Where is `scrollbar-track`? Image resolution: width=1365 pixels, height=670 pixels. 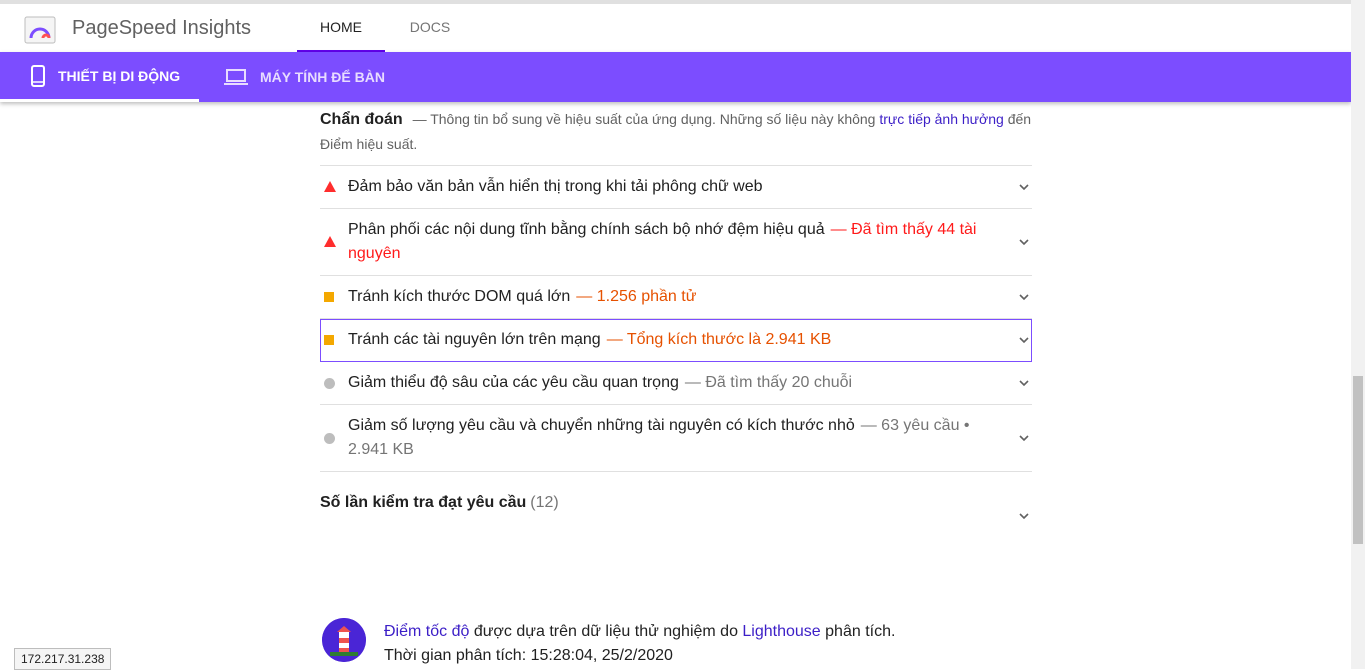
scrollbar-track is located at coordinates (1358, 334).